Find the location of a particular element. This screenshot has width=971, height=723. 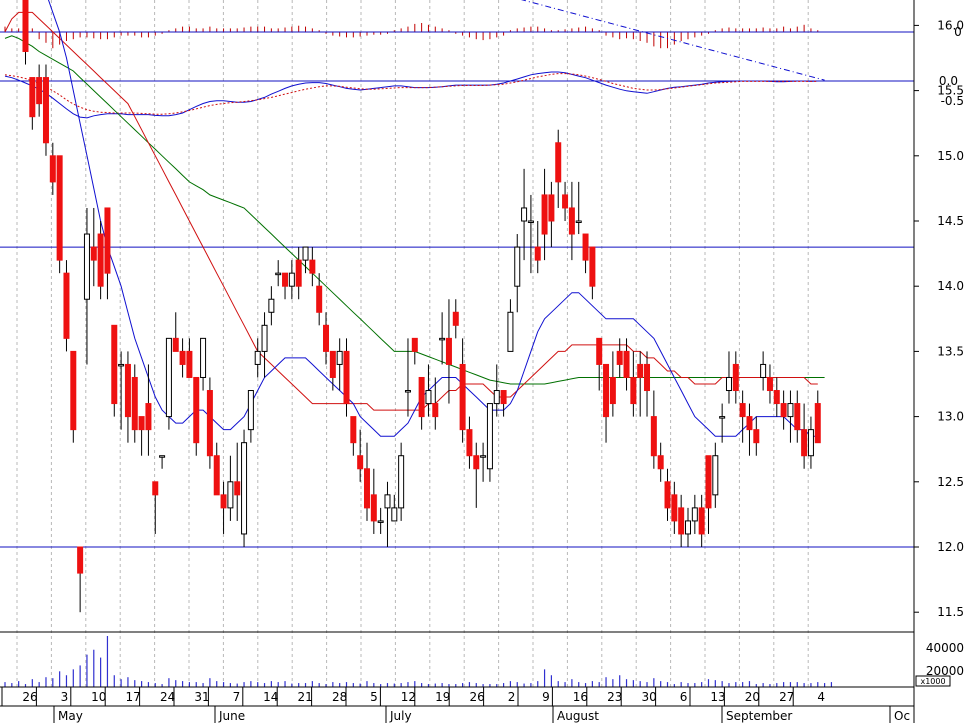

x-day-tick-label: 16 is located at coordinates (580, 697).